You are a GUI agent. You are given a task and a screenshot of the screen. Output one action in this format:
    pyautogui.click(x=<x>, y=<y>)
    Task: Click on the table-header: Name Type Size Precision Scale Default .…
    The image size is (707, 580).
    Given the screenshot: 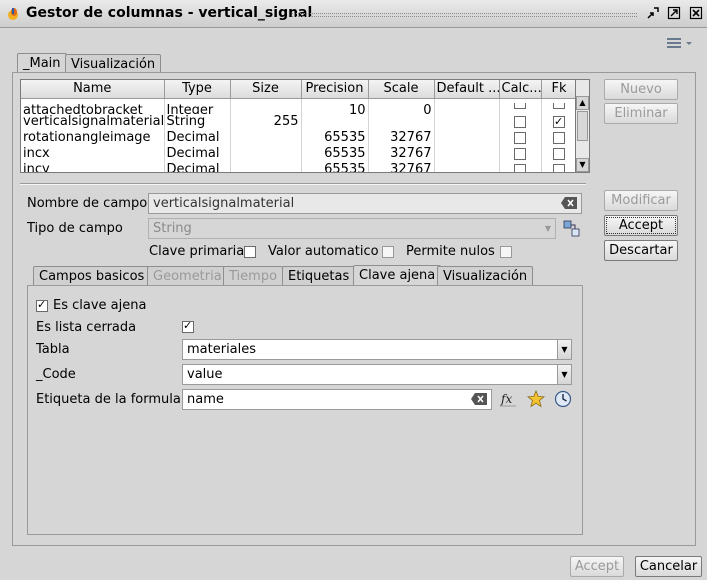 What is the action you would take?
    pyautogui.click(x=298, y=89)
    